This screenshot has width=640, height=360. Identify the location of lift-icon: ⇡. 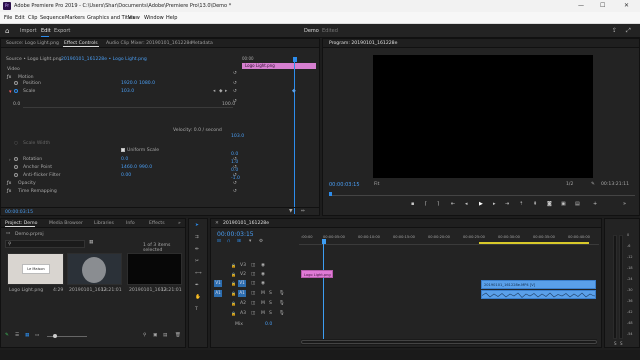
(521, 204).